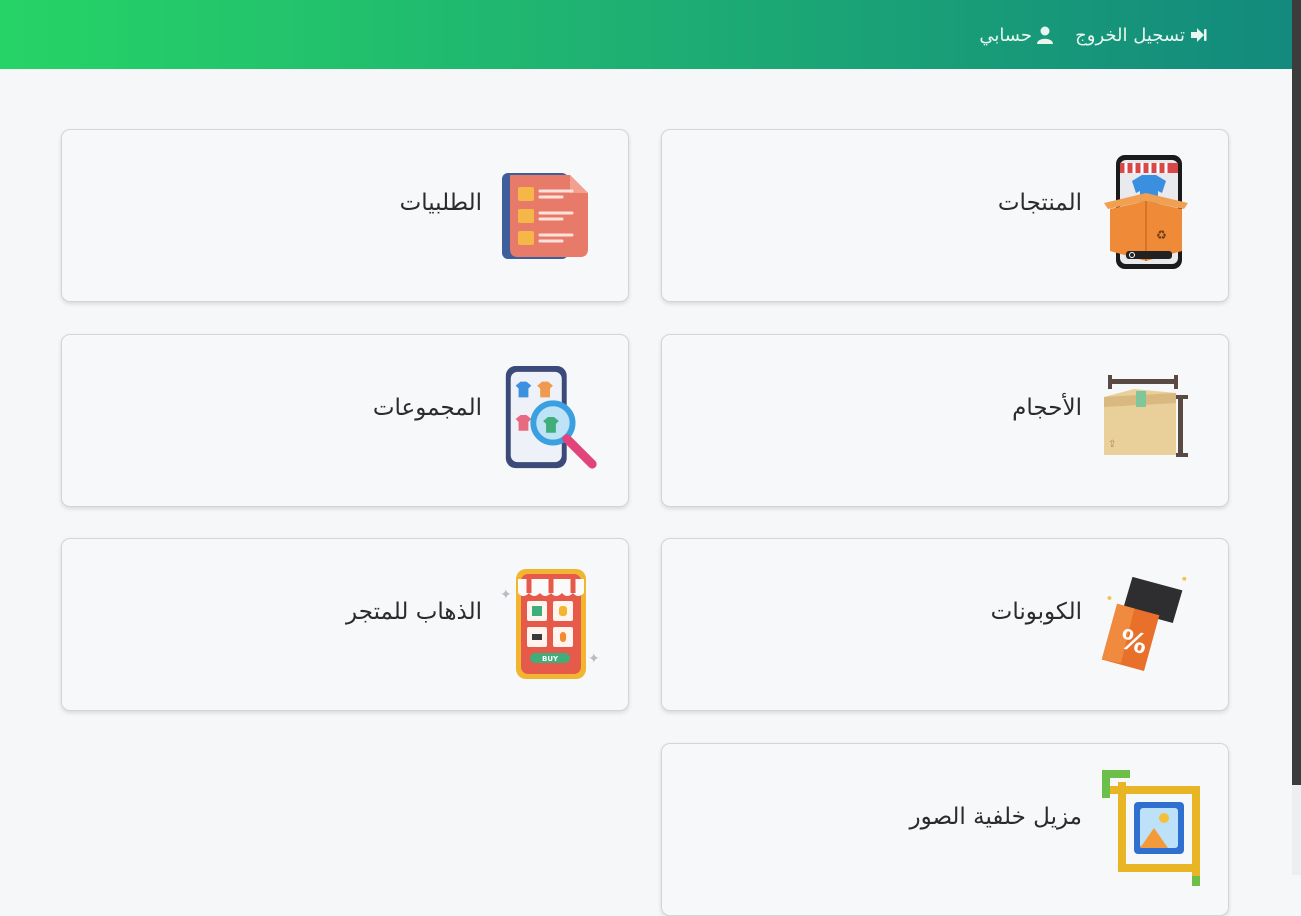  I want to click on image-crop-icon, so click(1148, 827).